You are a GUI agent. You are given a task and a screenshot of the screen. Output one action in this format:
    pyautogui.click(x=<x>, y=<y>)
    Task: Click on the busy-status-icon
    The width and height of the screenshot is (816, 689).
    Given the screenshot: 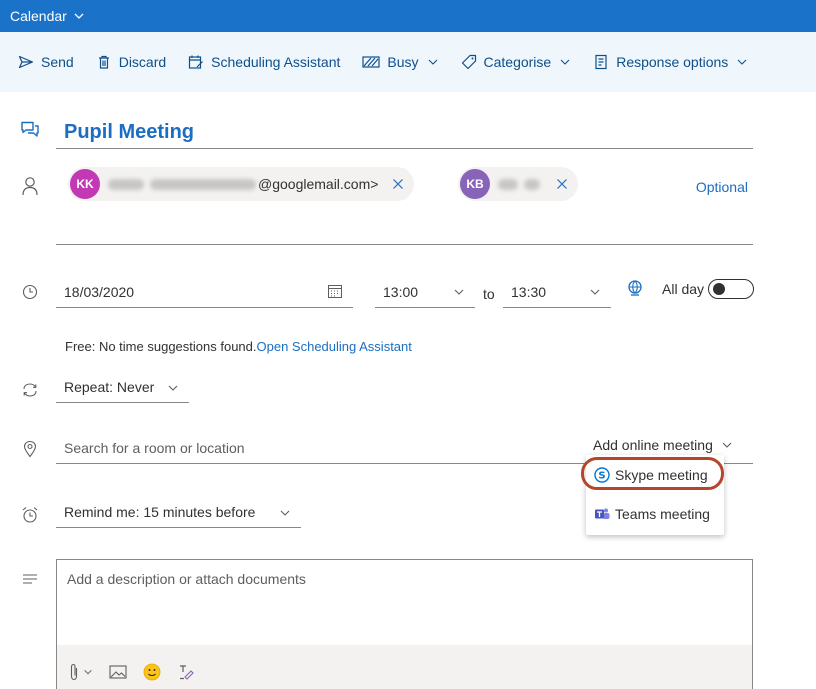 What is the action you would take?
    pyautogui.click(x=371, y=62)
    